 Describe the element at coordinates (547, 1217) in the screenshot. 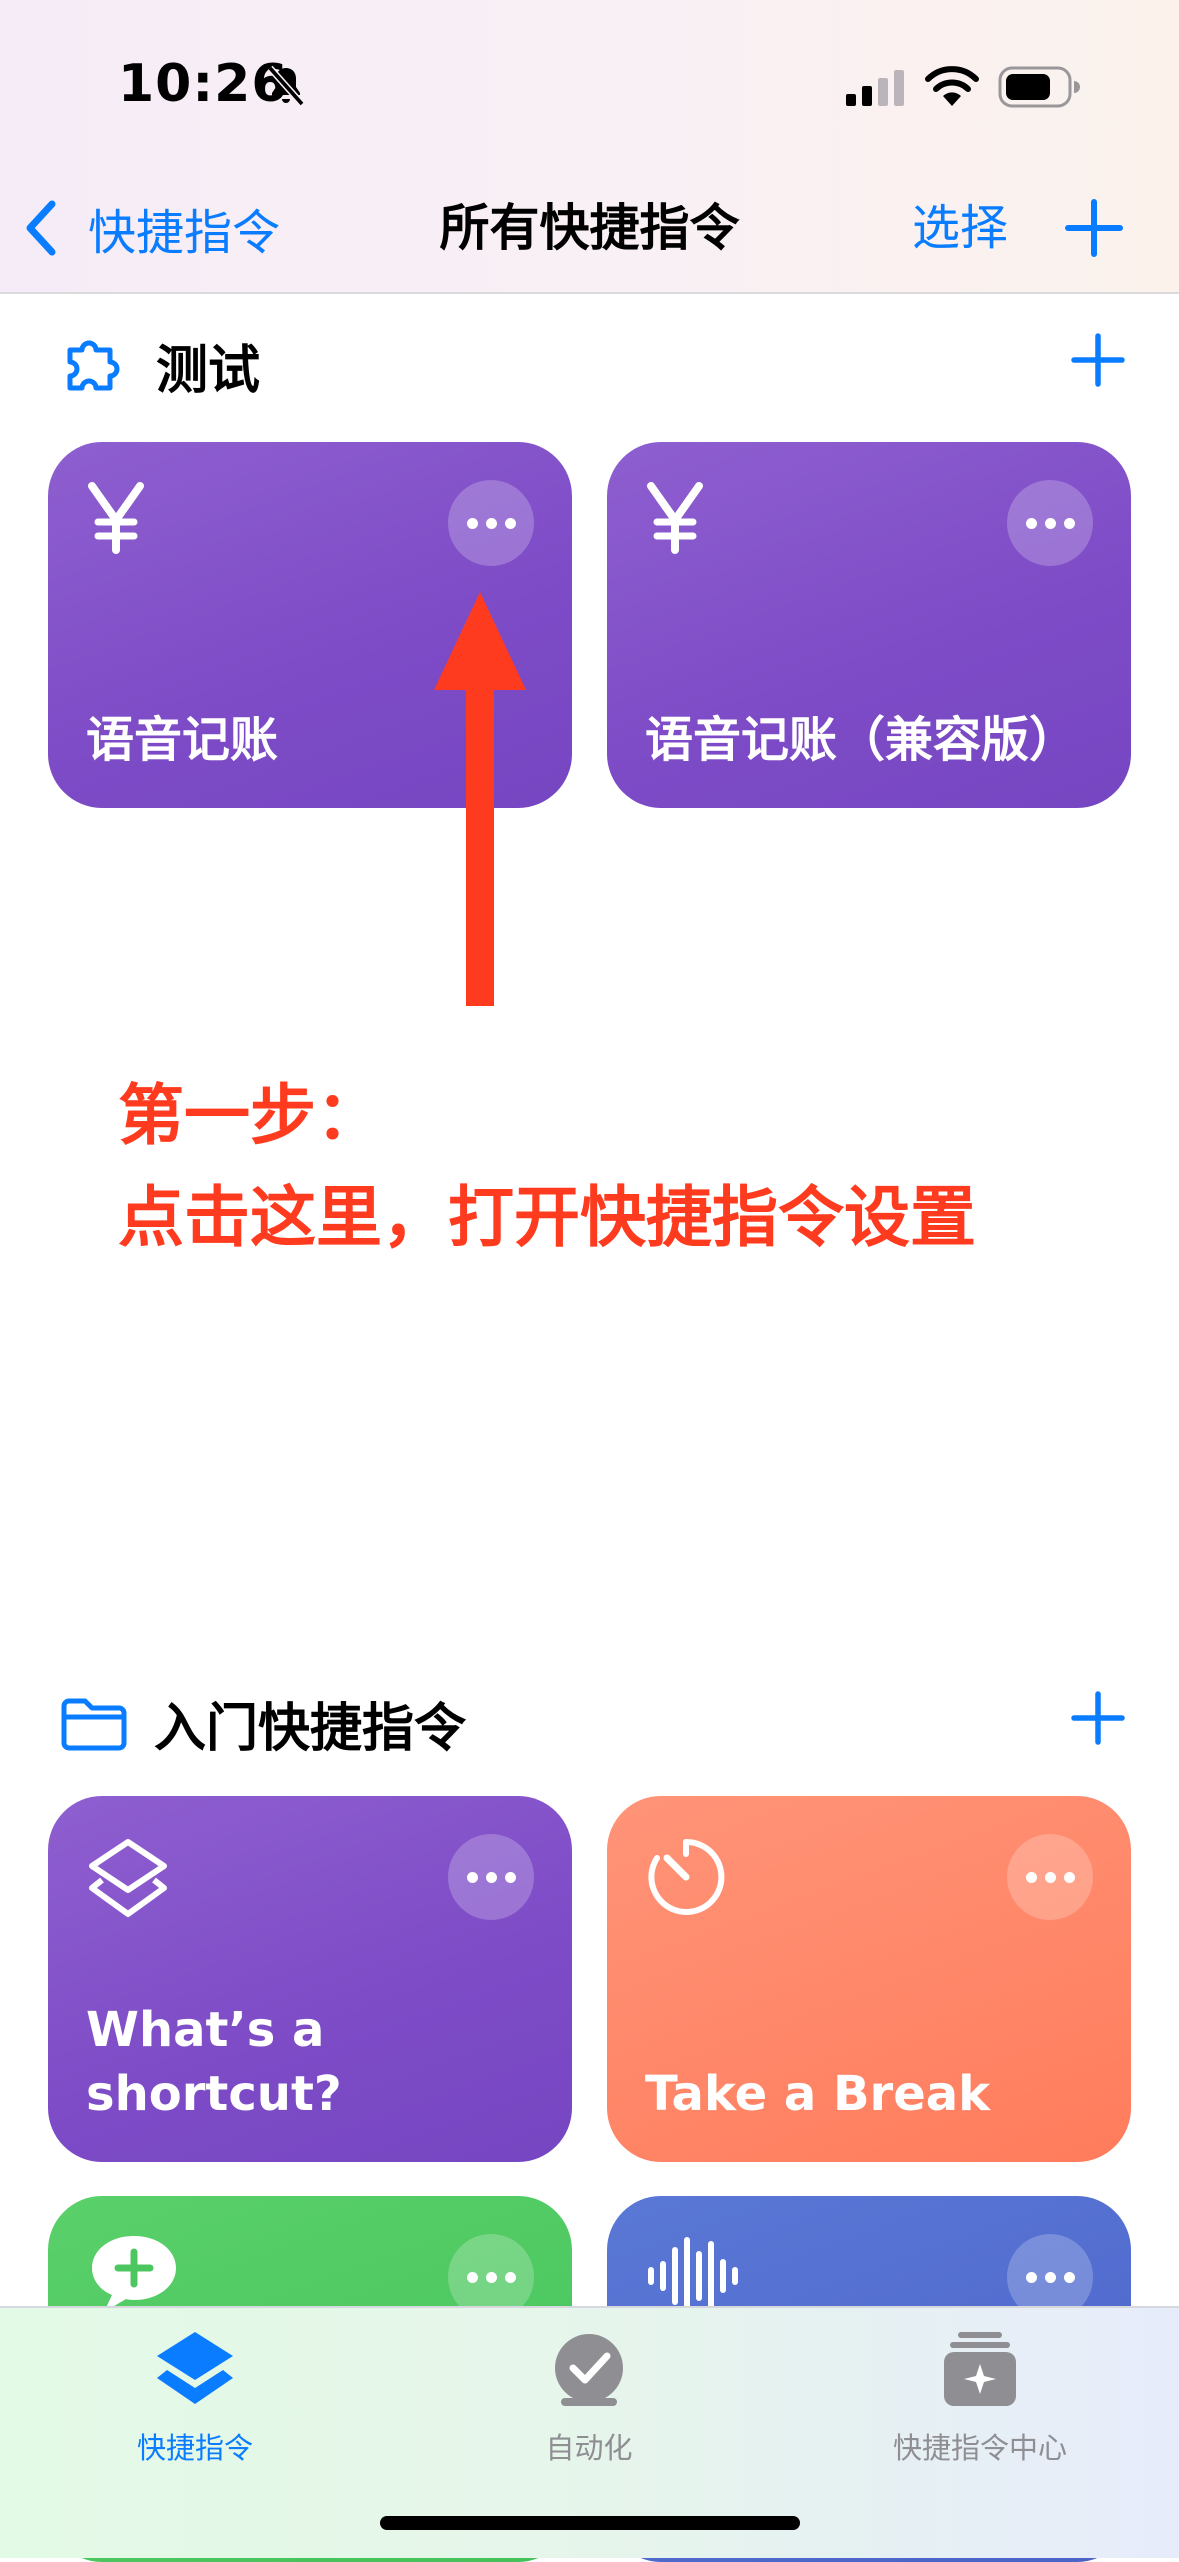

I see `annotation-step-text: 点击这里，打开快捷指令设置` at that location.